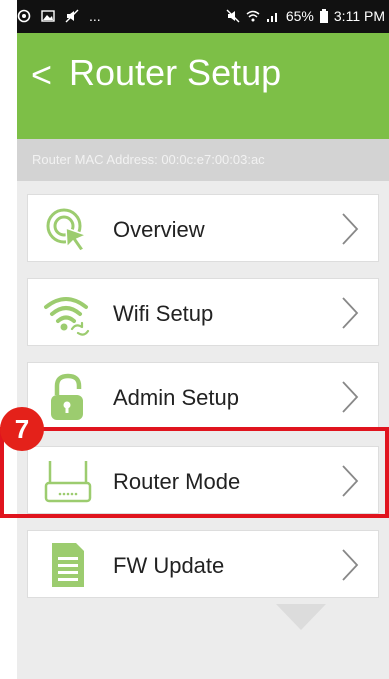  I want to click on menu-item-fw-update: FW Update, so click(203, 564).